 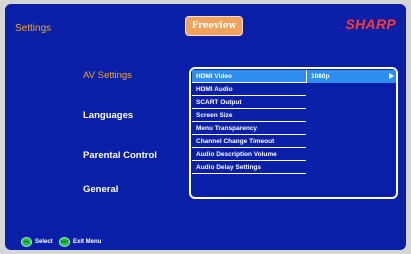 I want to click on select-hint: OK Select, so click(x=37, y=242).